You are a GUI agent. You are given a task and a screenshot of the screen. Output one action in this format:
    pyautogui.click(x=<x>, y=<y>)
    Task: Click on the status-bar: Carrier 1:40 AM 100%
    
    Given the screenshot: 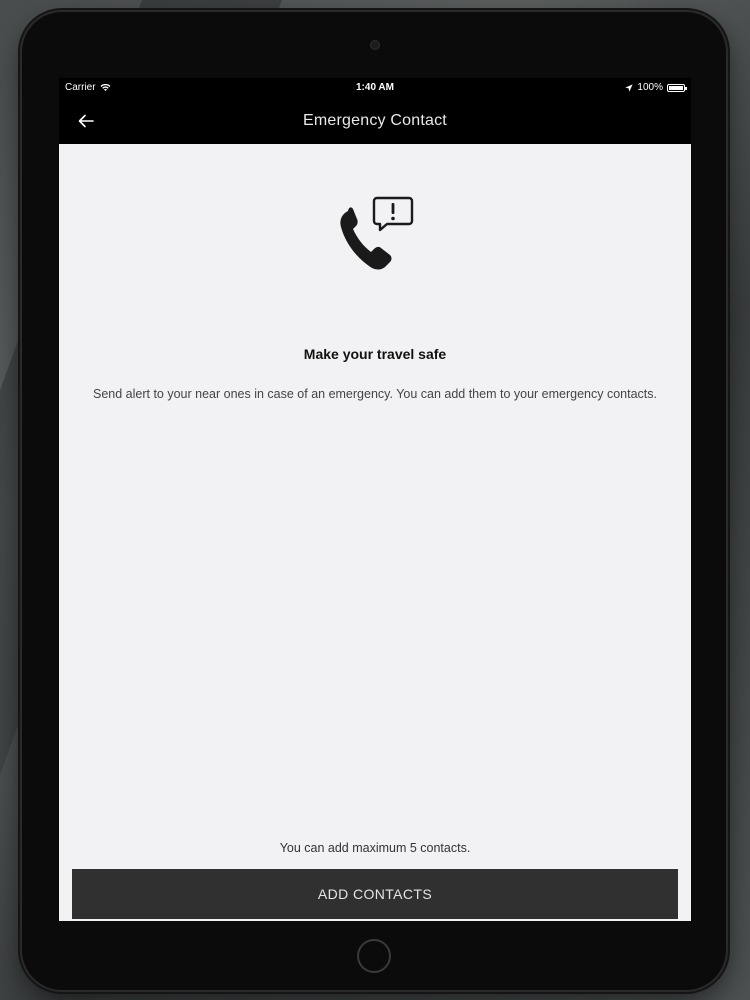 What is the action you would take?
    pyautogui.click(x=375, y=88)
    